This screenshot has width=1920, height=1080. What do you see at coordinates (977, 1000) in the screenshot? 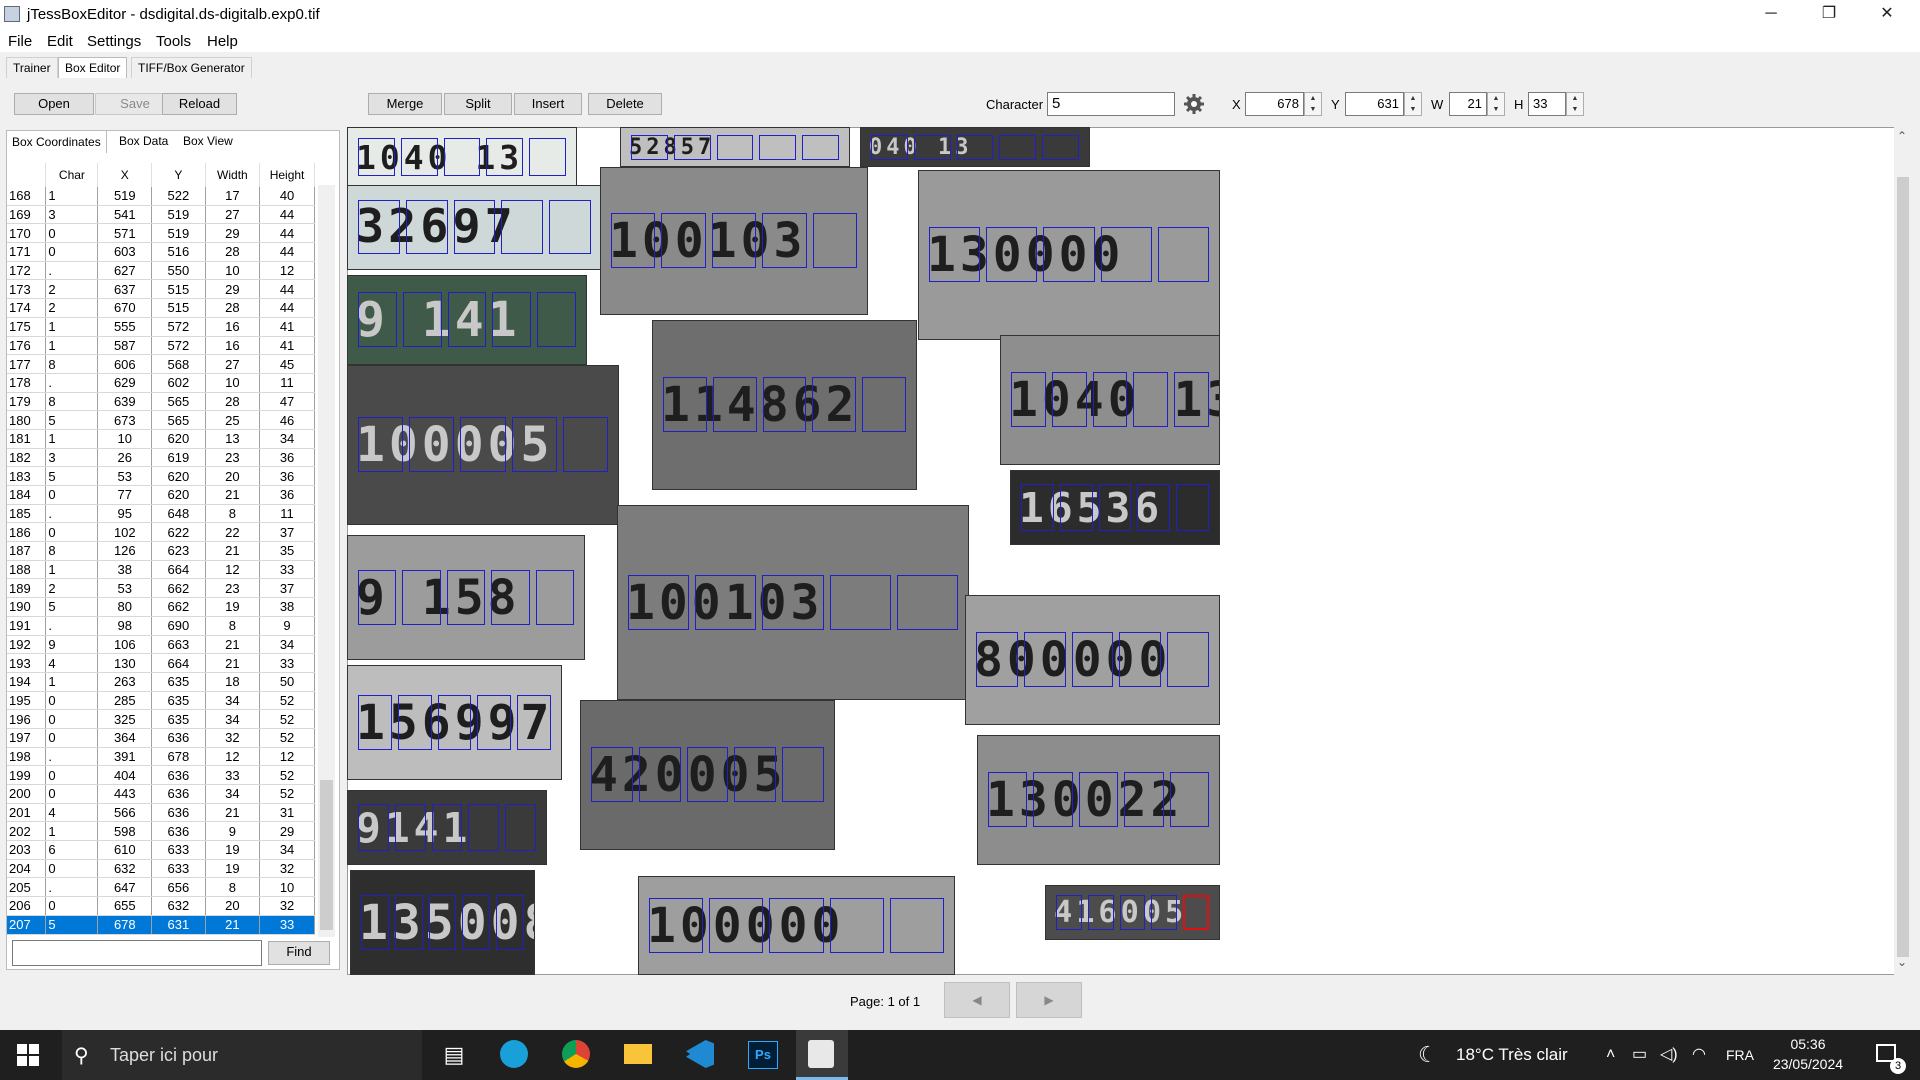
I see `prev-page-button: ◀` at bounding box center [977, 1000].